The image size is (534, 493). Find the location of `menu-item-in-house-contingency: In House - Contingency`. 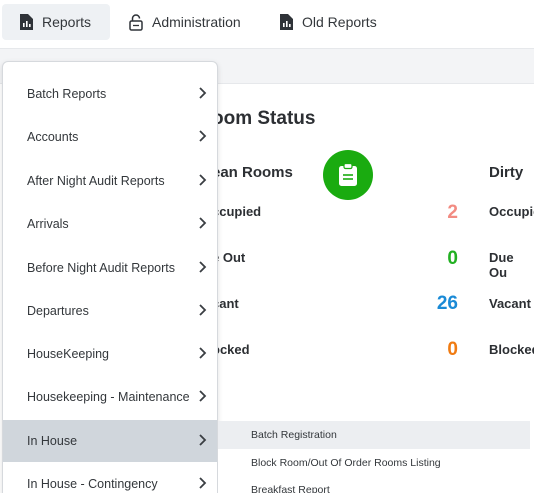

menu-item-in-house-contingency: In House - Contingency is located at coordinates (110, 478).